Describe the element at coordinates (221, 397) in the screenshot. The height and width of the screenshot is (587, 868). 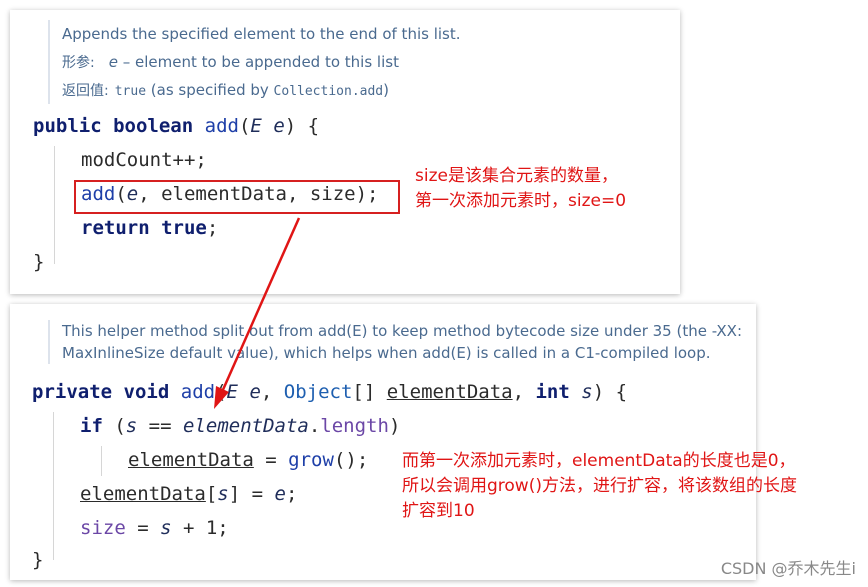
I see `arrow-head` at that location.